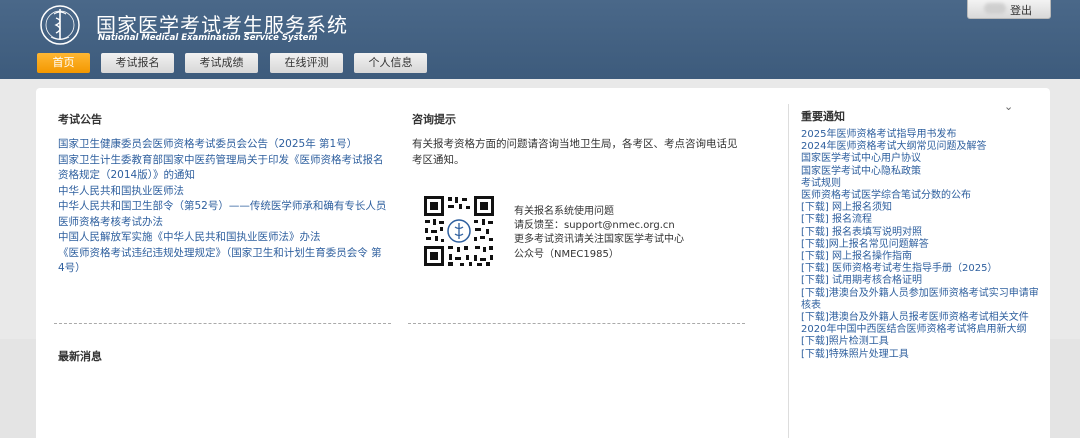 The height and width of the screenshot is (438, 1080). I want to click on important-link: [下载]港澳台及外籍人员参加医师资格考试实习申请审核表, so click(924, 300).